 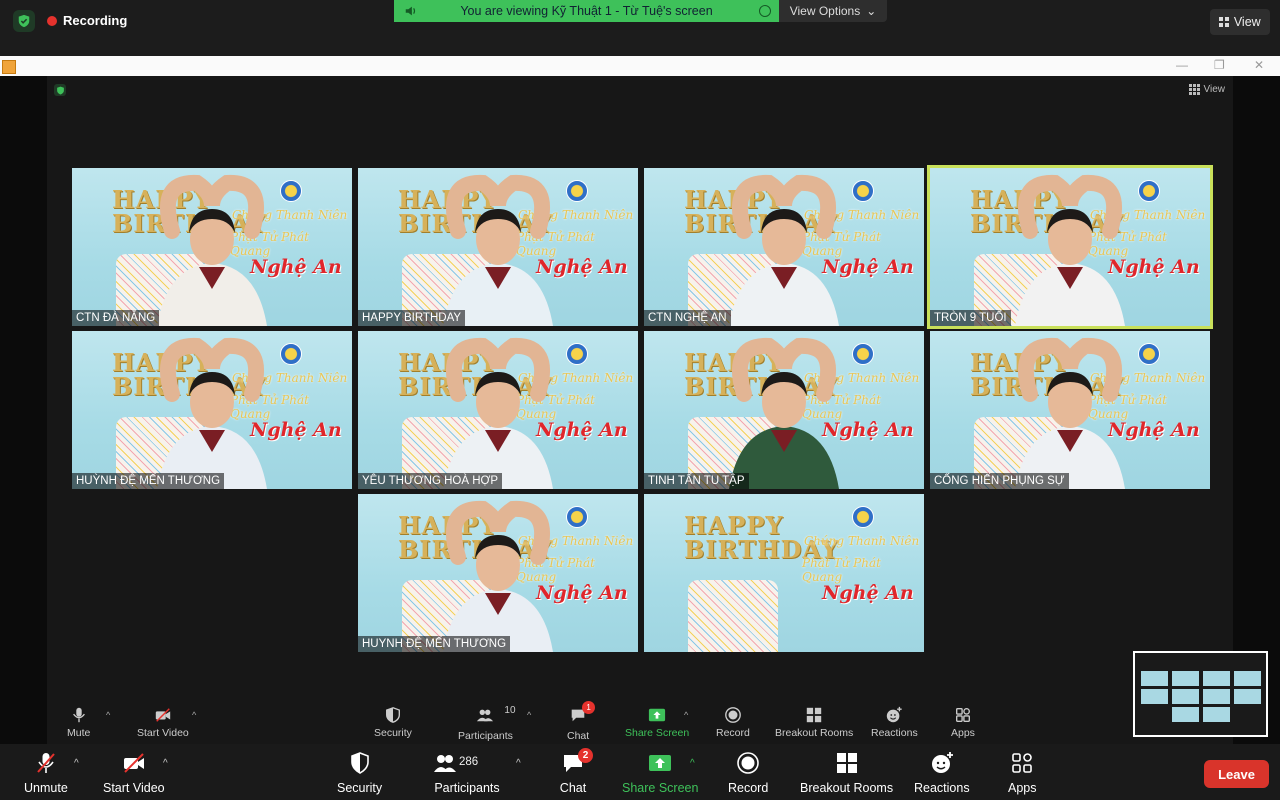 I want to click on recording-dot-icon, so click(x=52, y=20).